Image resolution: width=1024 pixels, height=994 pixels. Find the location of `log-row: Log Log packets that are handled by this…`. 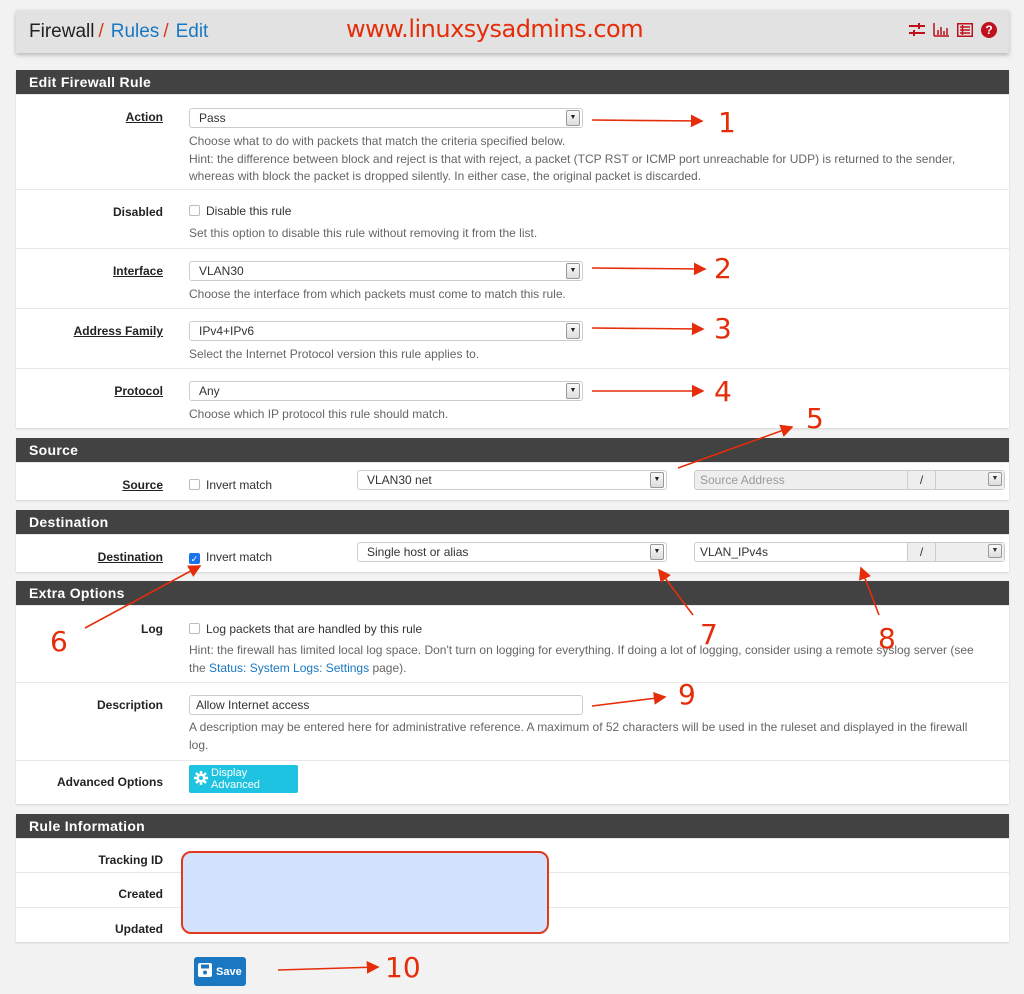

log-row: Log Log packets that are handled by this… is located at coordinates (512, 643).